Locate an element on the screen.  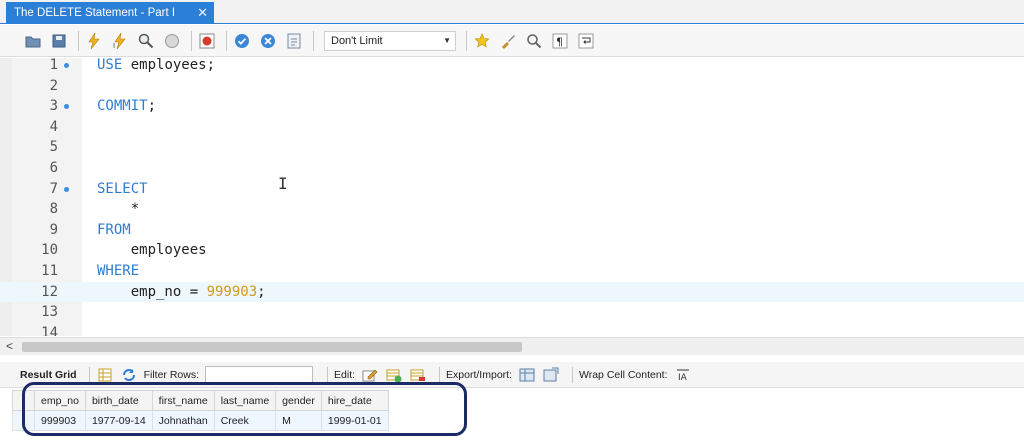
code-text: employees is located at coordinates (152, 250).